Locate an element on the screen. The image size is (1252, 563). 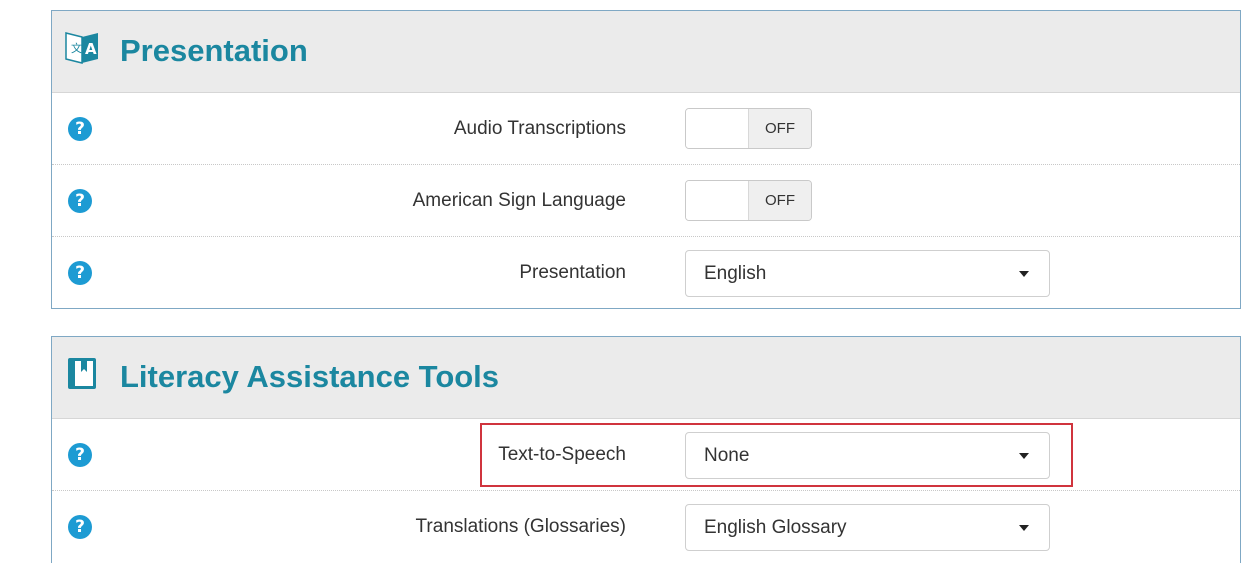
presentation-language-select: English is located at coordinates (867, 273).